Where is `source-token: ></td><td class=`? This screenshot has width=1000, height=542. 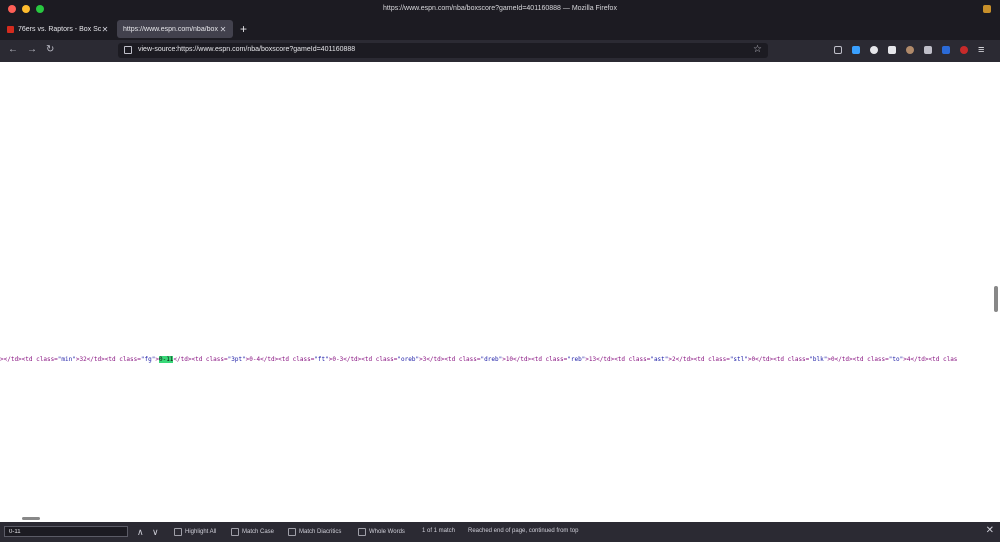 source-token: ></td><td class= is located at coordinates (29, 359).